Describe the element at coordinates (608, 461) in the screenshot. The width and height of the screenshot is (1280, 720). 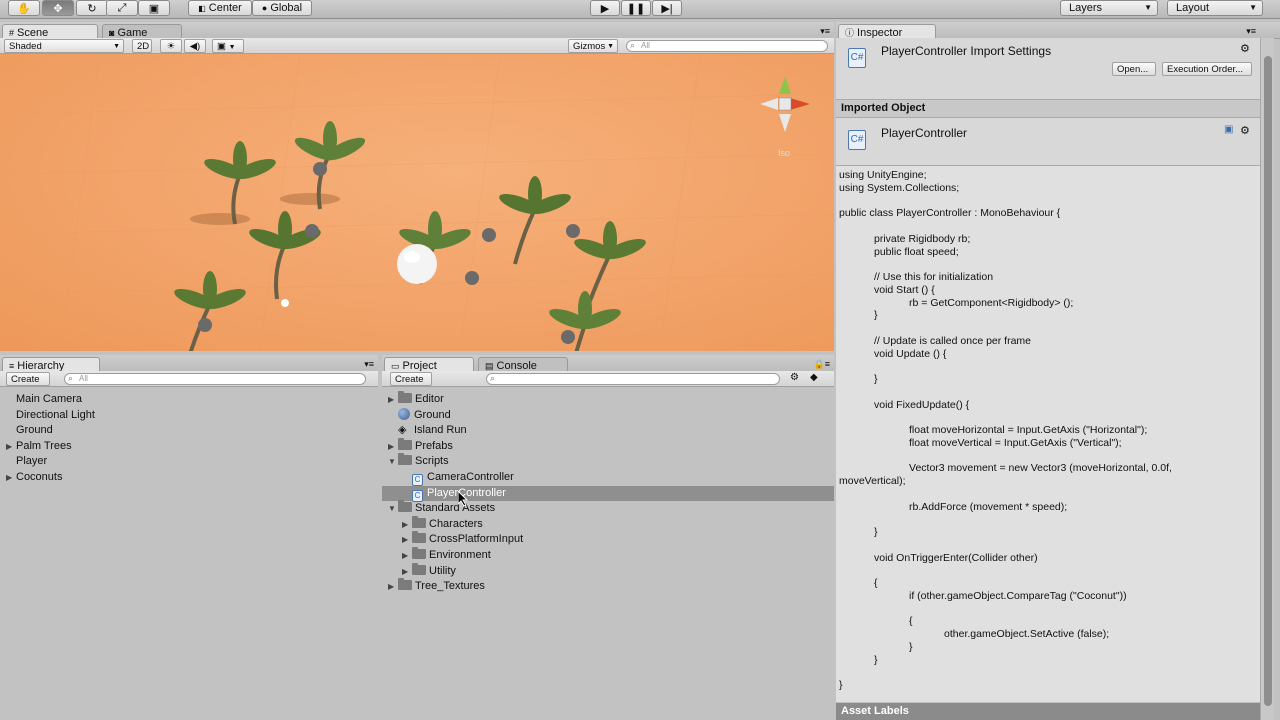
I see `project-item: ▼ Scripts` at that location.